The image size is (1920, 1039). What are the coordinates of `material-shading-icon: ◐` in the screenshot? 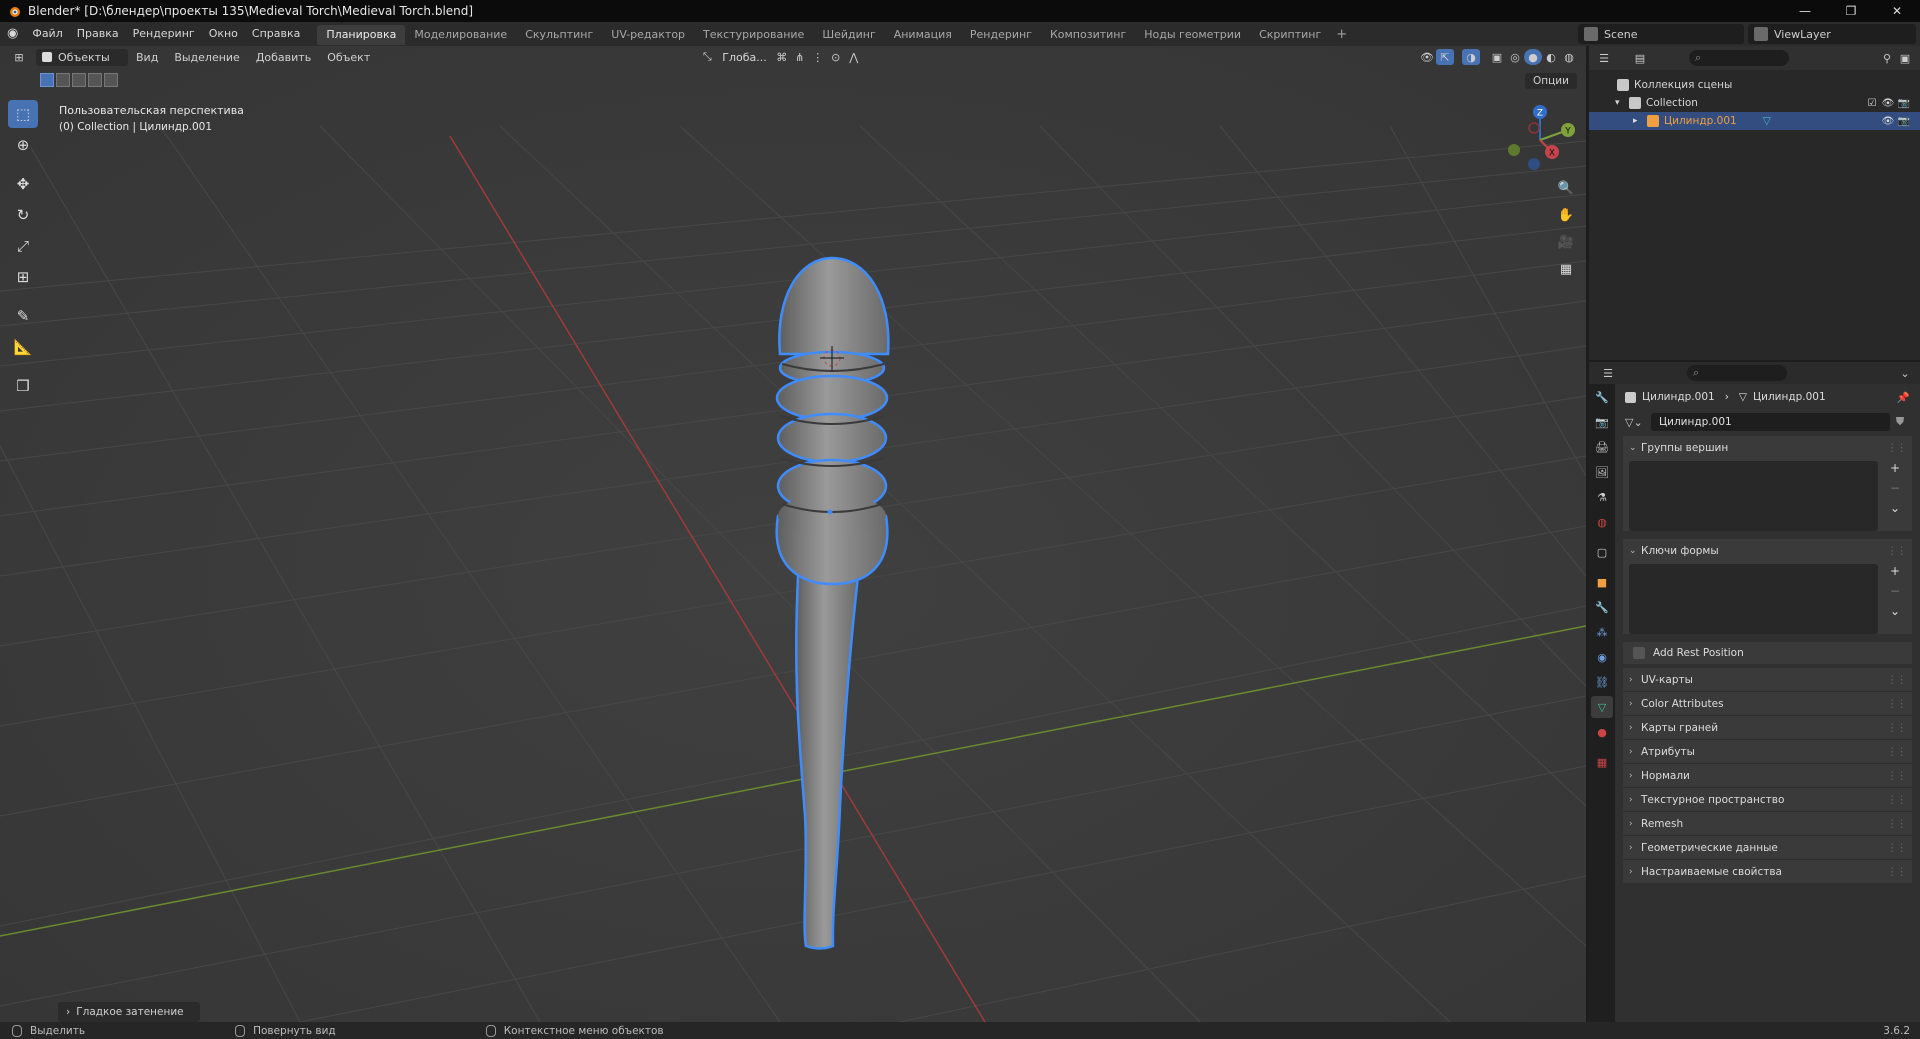 It's located at (1551, 57).